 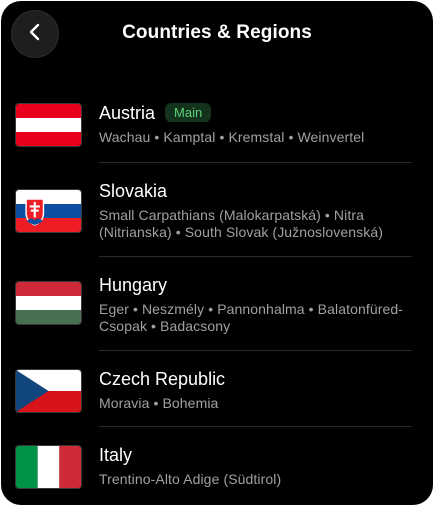 What do you see at coordinates (133, 191) in the screenshot?
I see `country-name: Slovakia` at bounding box center [133, 191].